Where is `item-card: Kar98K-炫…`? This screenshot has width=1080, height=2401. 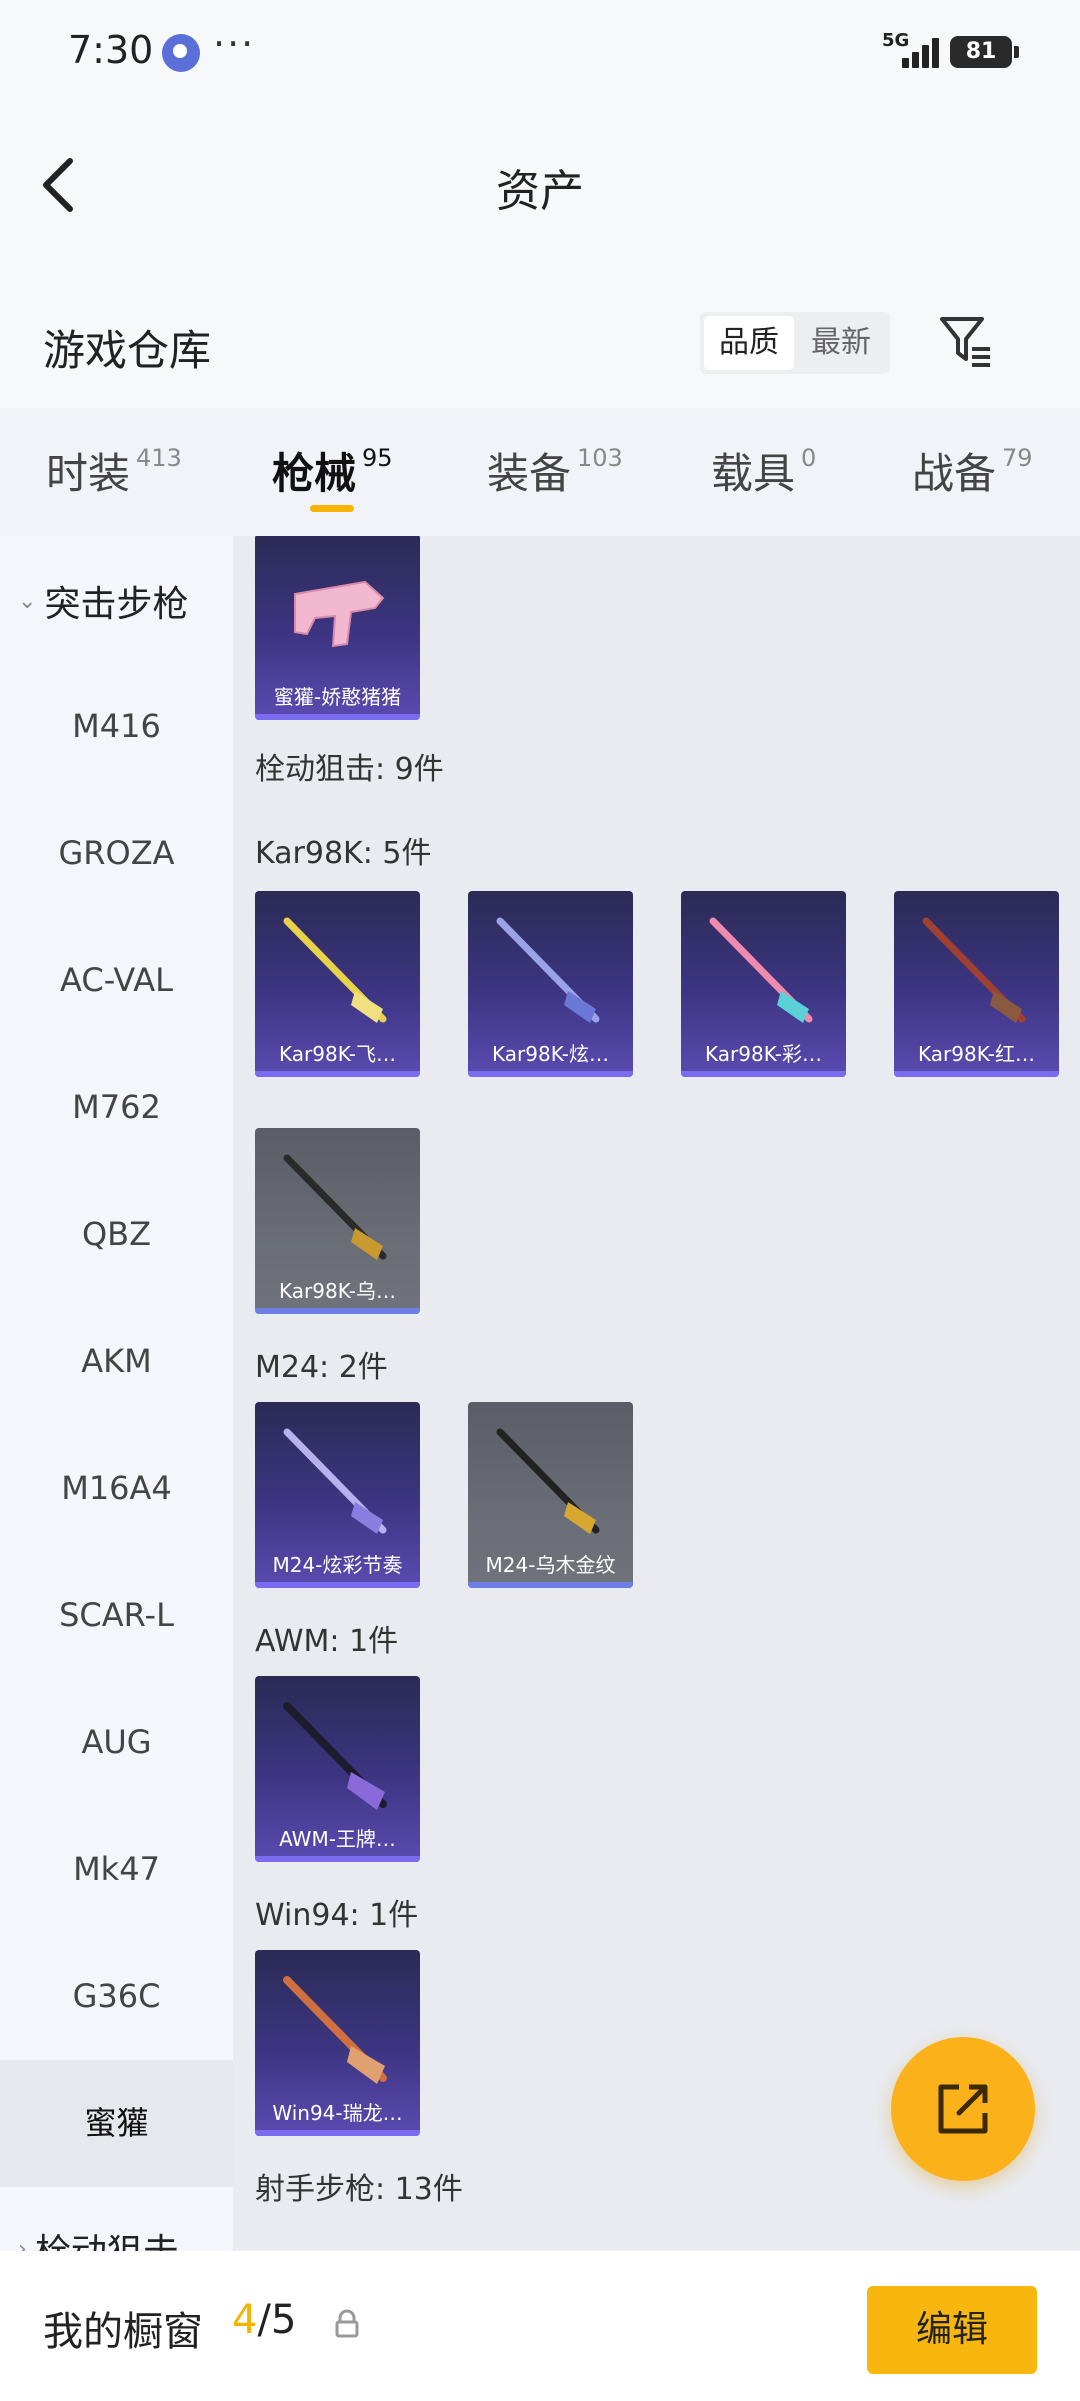
item-card: Kar98K-炫… is located at coordinates (550, 984).